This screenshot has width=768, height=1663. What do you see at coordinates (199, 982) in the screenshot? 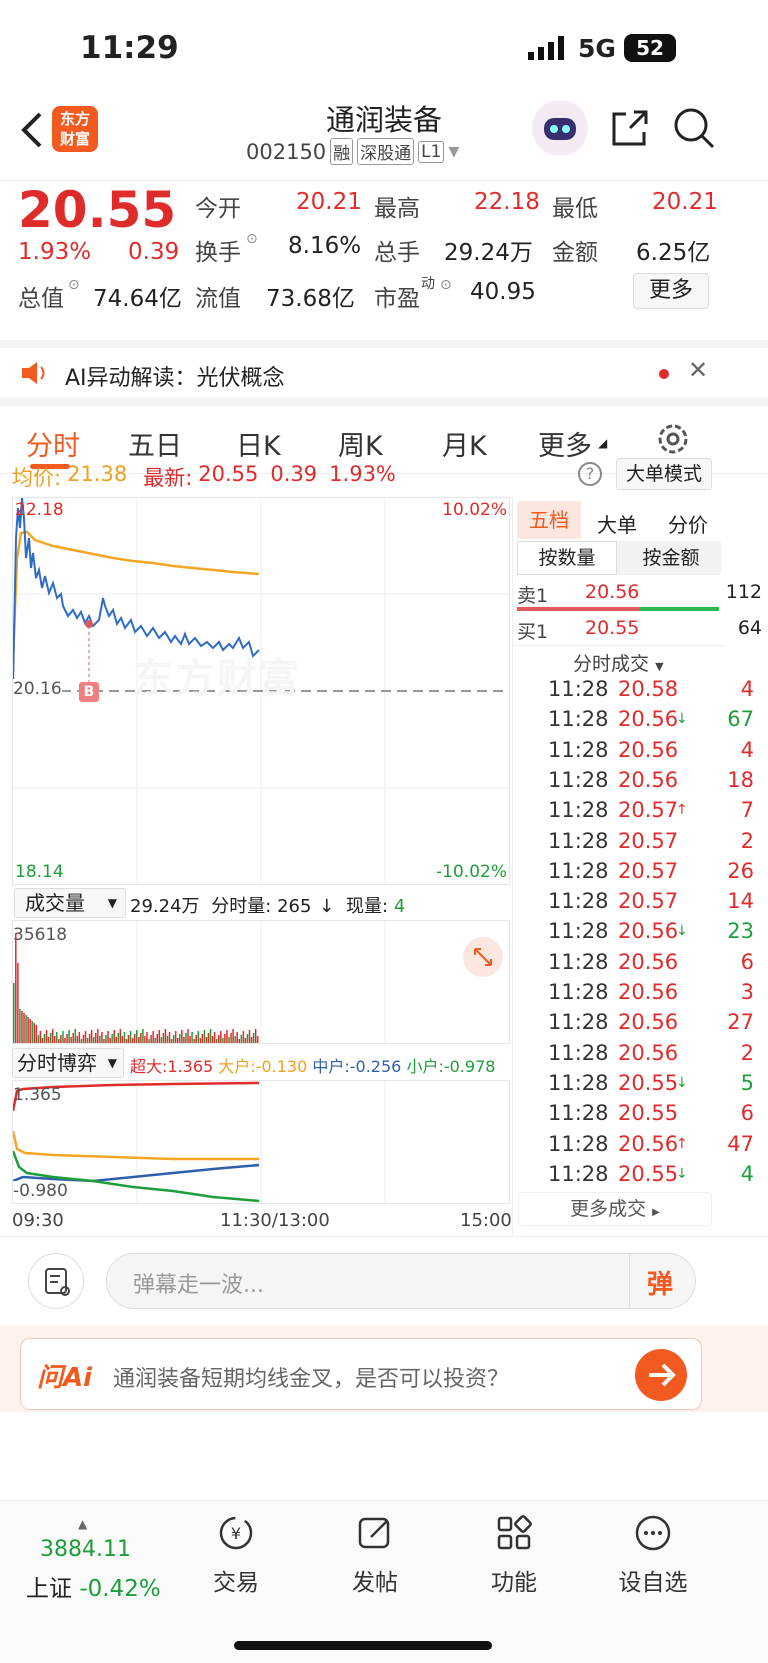
I see `volume-bars-svg` at bounding box center [199, 982].